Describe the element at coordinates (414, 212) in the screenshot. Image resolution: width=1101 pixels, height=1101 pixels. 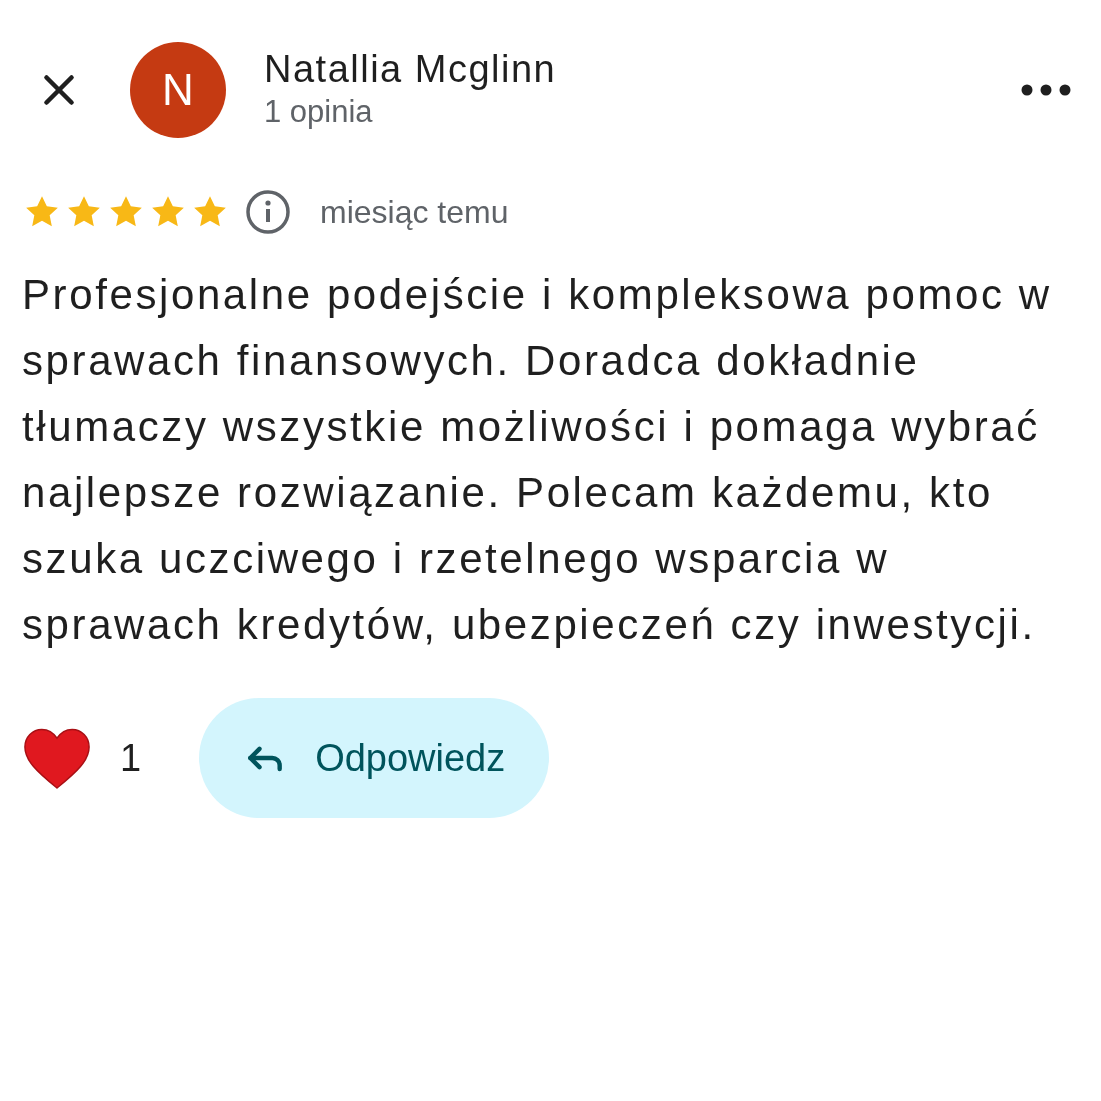
I see `review-time: miesiąc temu` at that location.